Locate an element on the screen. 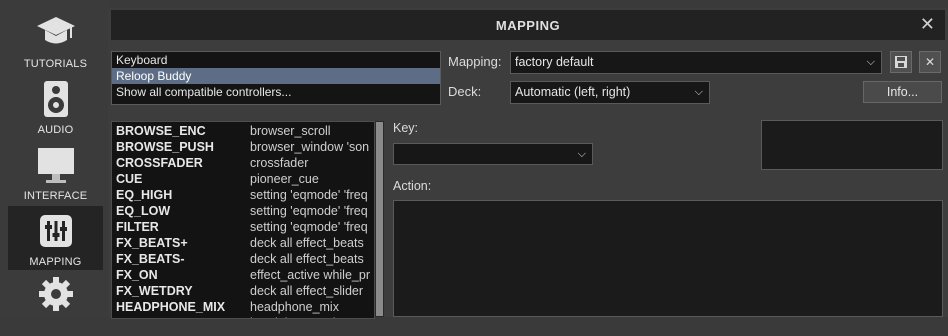  mapping-key: EQ_HIGH is located at coordinates (144, 195).